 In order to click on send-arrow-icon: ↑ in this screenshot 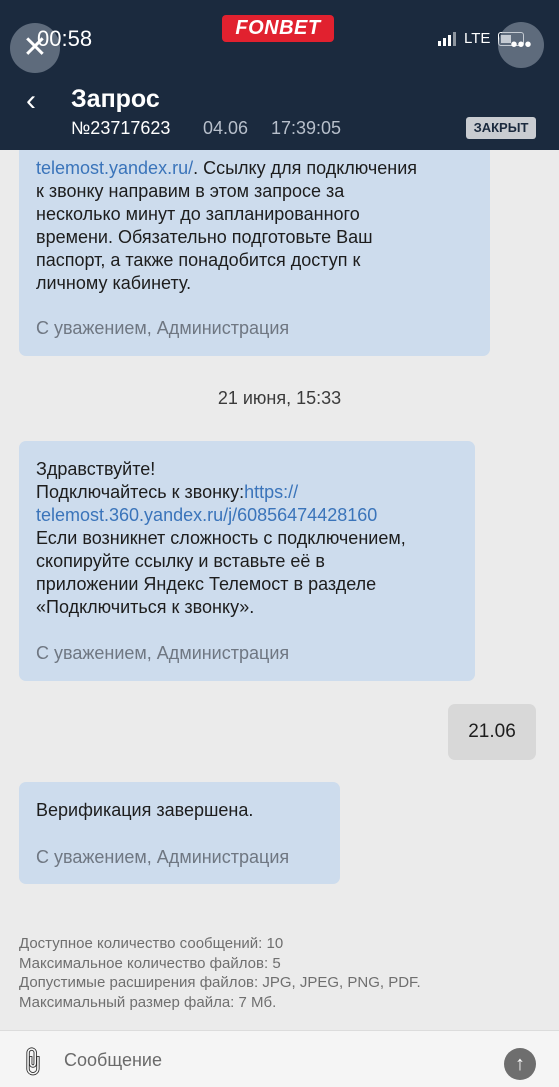, I will do `click(520, 1064)`.